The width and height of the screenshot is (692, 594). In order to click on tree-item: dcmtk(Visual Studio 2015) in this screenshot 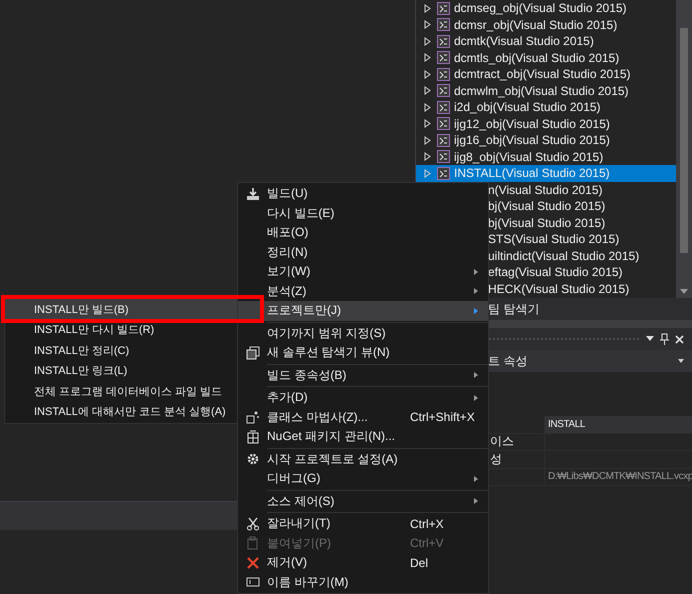, I will do `click(546, 41)`.